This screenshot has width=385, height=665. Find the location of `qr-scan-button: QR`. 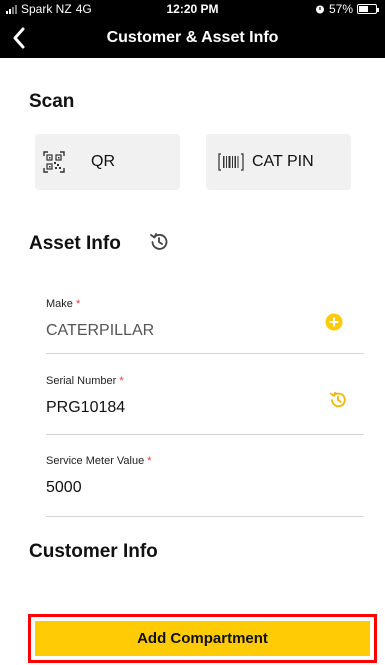

qr-scan-button: QR is located at coordinates (107, 162).